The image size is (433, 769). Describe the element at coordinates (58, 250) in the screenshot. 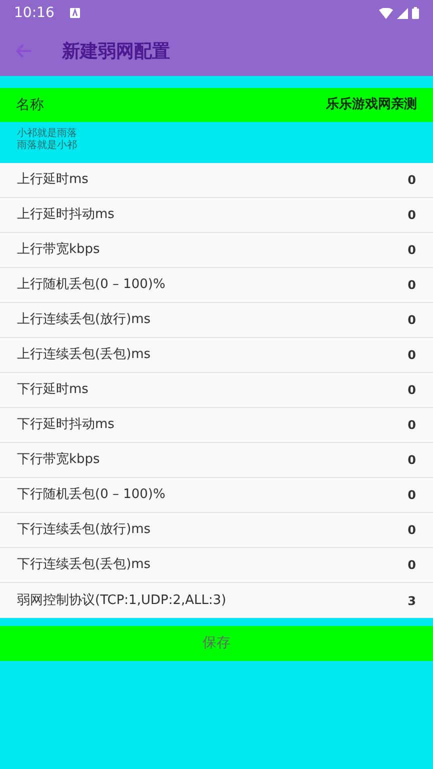

I see `field-label: 上行带宽kbps` at that location.